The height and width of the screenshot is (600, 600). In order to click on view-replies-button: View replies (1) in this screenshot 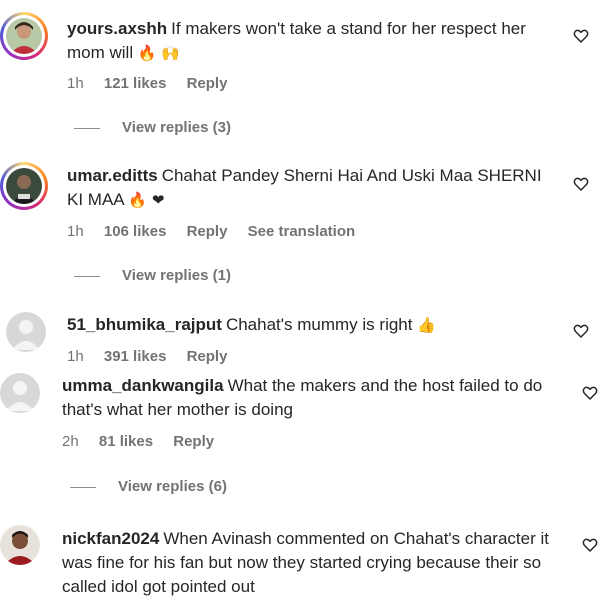, I will do `click(152, 275)`.